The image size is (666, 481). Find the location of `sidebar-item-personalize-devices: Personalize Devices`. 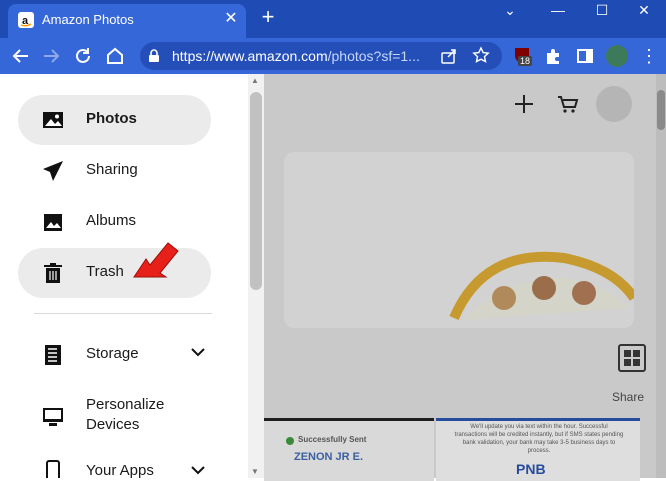

sidebar-item-personalize-devices: Personalize Devices is located at coordinates (114, 420).